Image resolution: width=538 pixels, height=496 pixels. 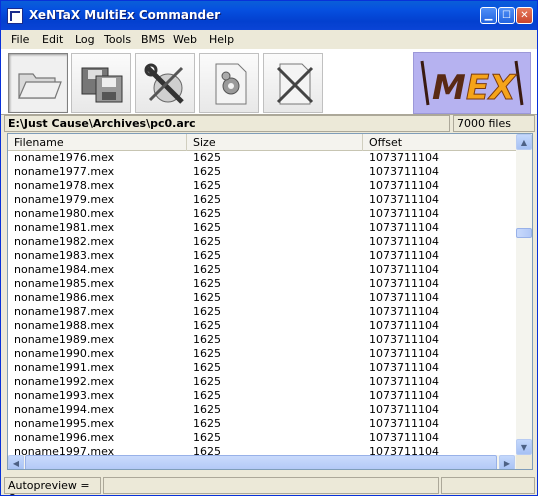 I want to click on file-count: 7000 files, so click(x=494, y=123).